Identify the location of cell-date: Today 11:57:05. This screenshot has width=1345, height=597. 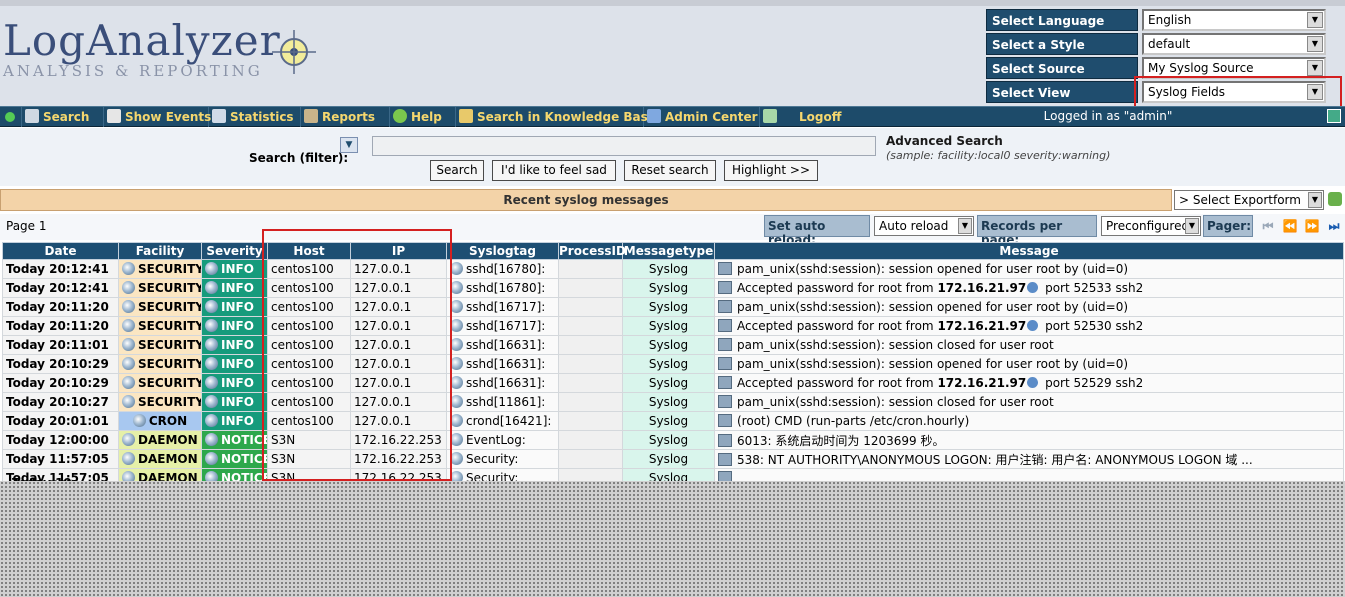
(60, 459).